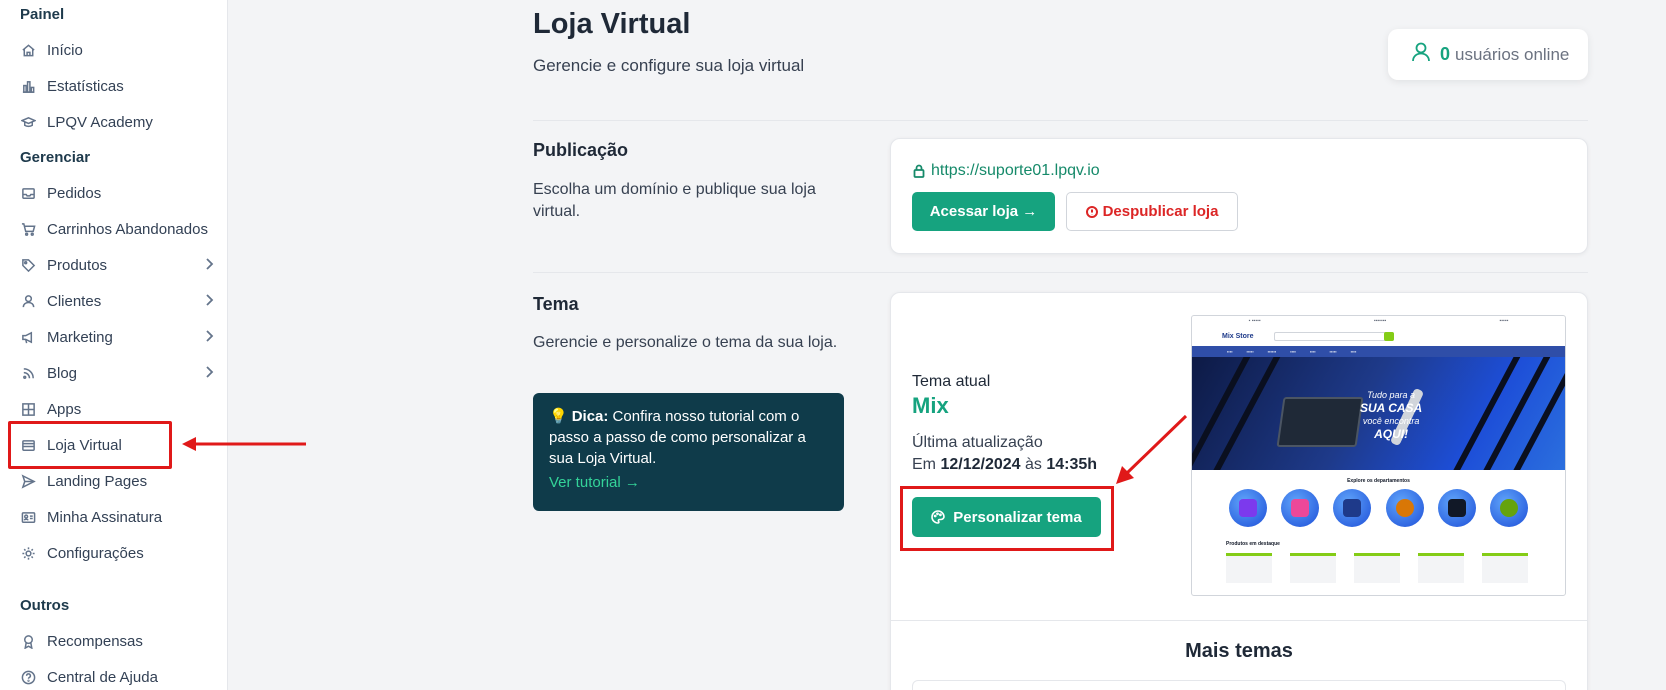  Describe the element at coordinates (1378, 505) in the screenshot. I see `preview-department-circles` at that location.